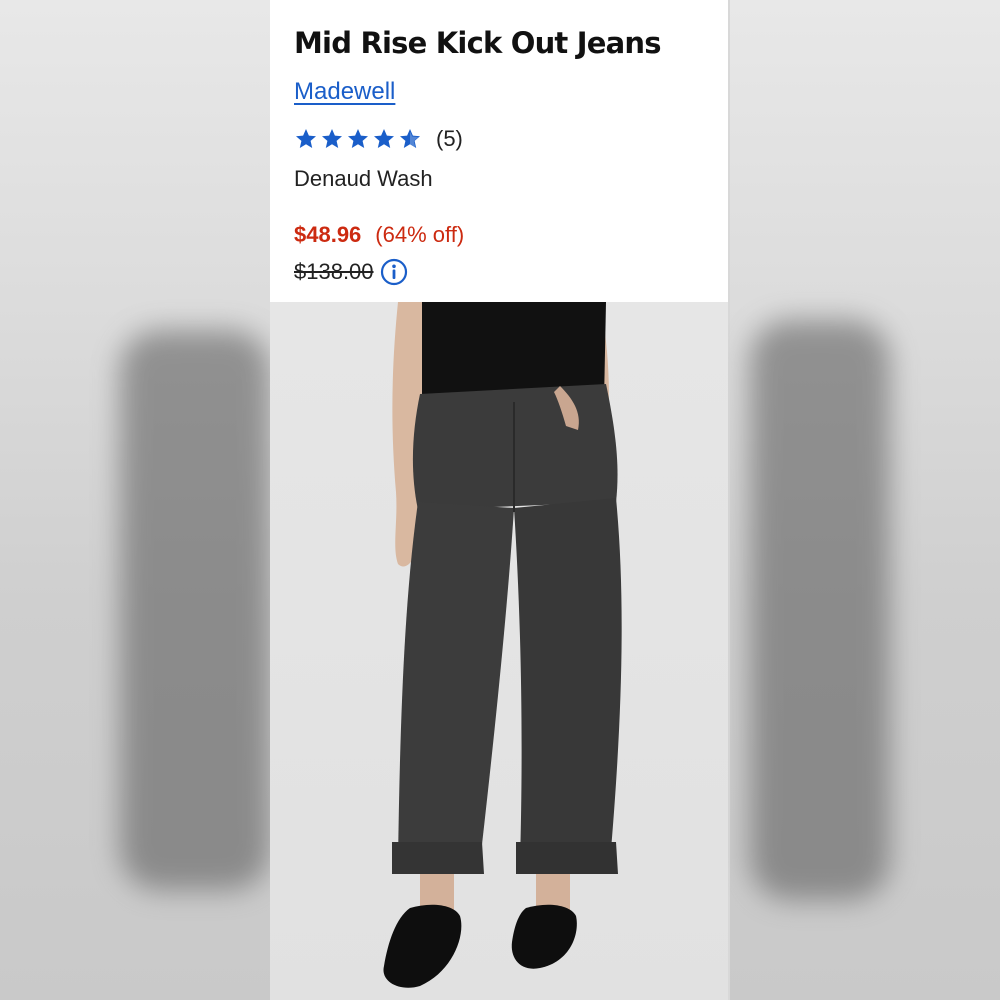  Describe the element at coordinates (449, 138) in the screenshot. I see `review-count: (5)` at that location.